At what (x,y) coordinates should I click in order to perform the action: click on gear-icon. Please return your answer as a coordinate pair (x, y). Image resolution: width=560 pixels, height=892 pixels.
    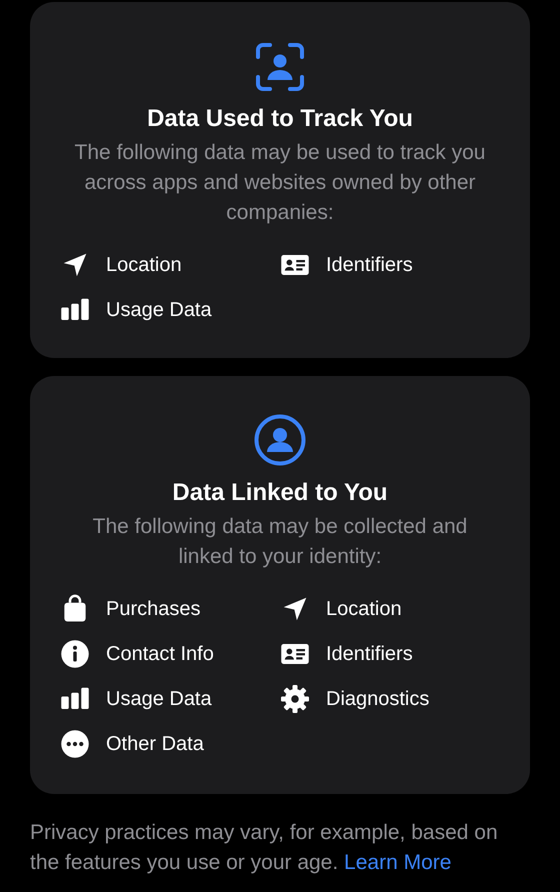
    Looking at the image, I should click on (295, 699).